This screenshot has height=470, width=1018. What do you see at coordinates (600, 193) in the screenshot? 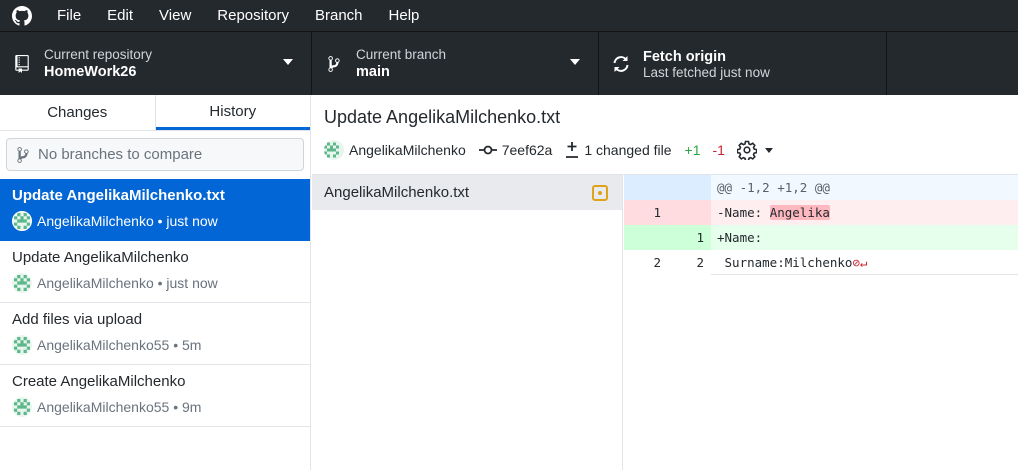
I see `file-modified-icon` at bounding box center [600, 193].